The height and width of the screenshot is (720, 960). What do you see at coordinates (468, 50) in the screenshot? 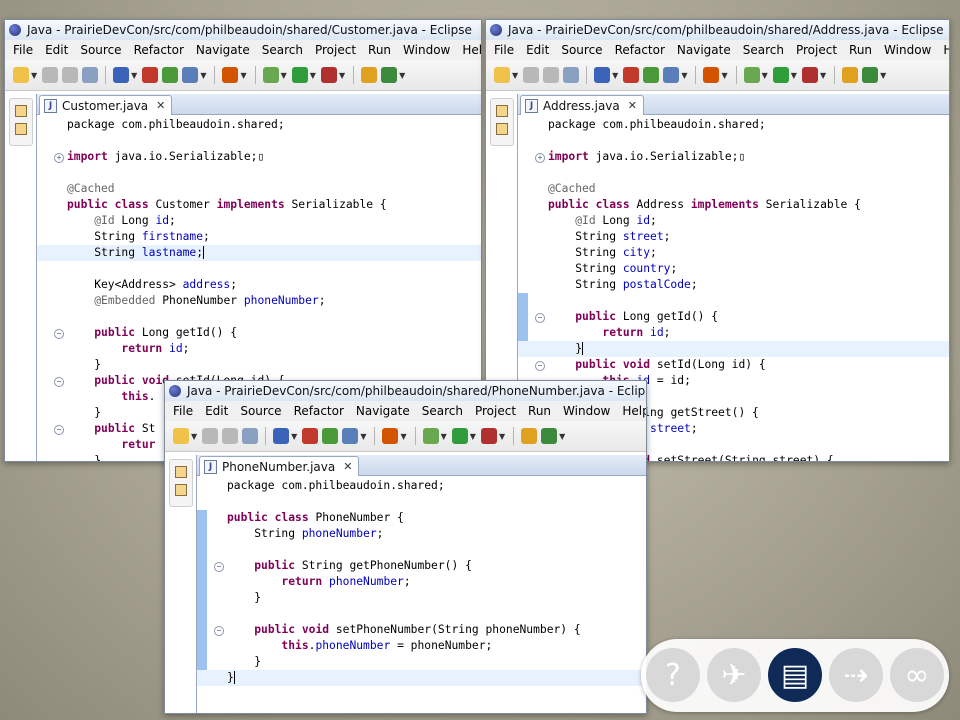
I see `menu-help: Help` at bounding box center [468, 50].